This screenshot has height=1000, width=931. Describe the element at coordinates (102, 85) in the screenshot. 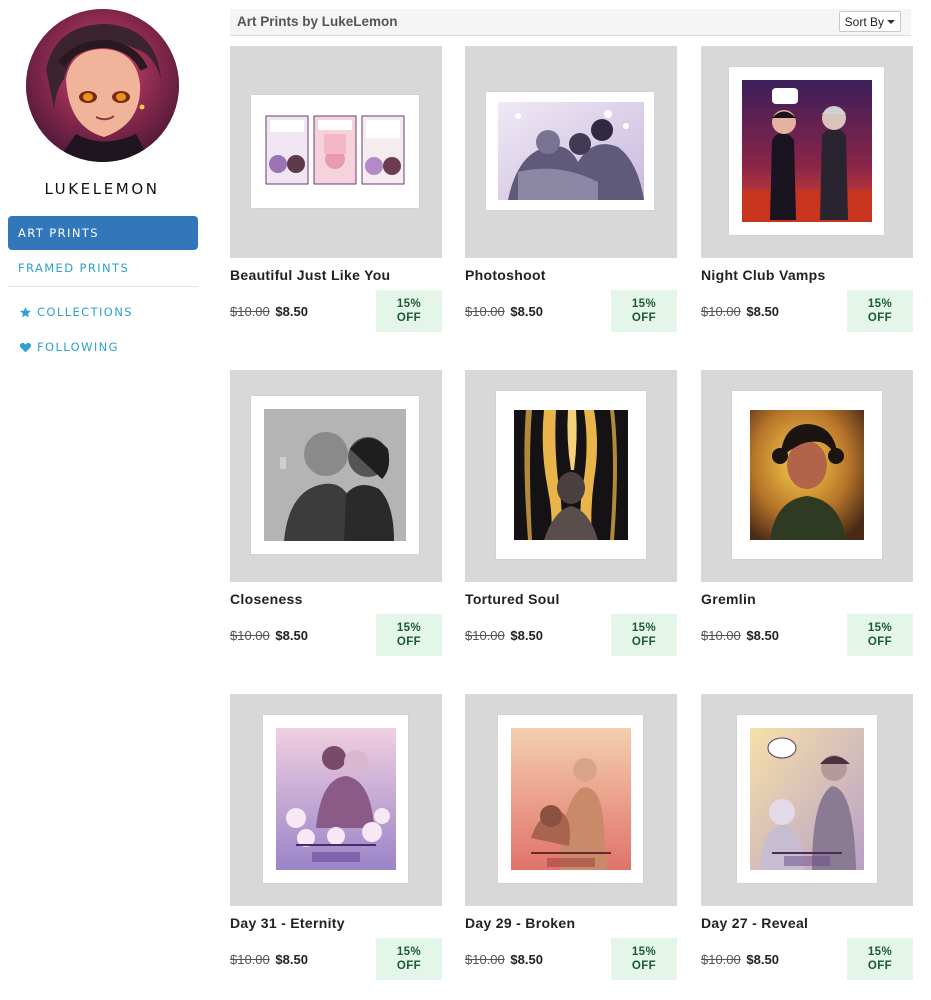

I see `avatar` at that location.